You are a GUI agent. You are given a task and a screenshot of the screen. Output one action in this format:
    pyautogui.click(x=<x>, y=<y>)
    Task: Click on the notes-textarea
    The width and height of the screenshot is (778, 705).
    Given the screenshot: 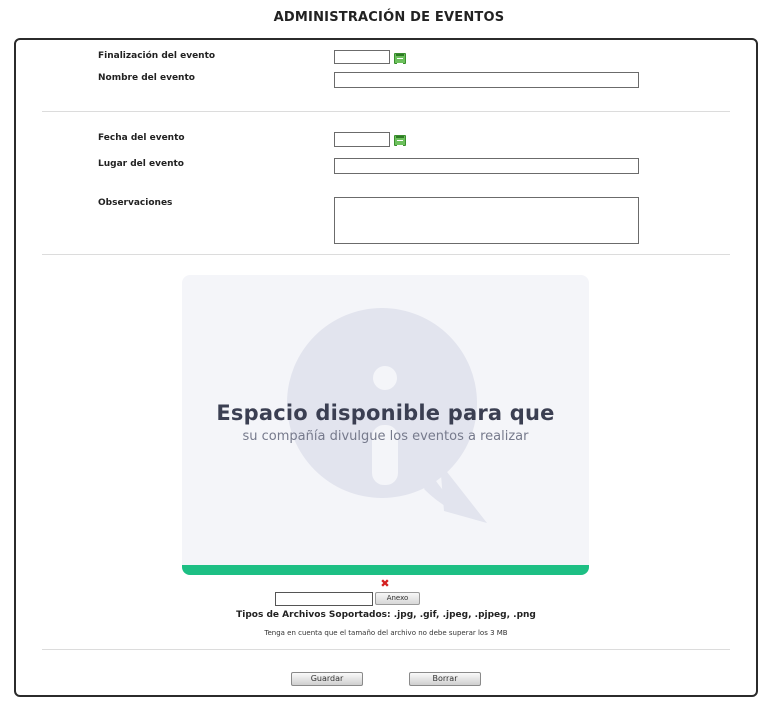 What is the action you would take?
    pyautogui.click(x=486, y=220)
    